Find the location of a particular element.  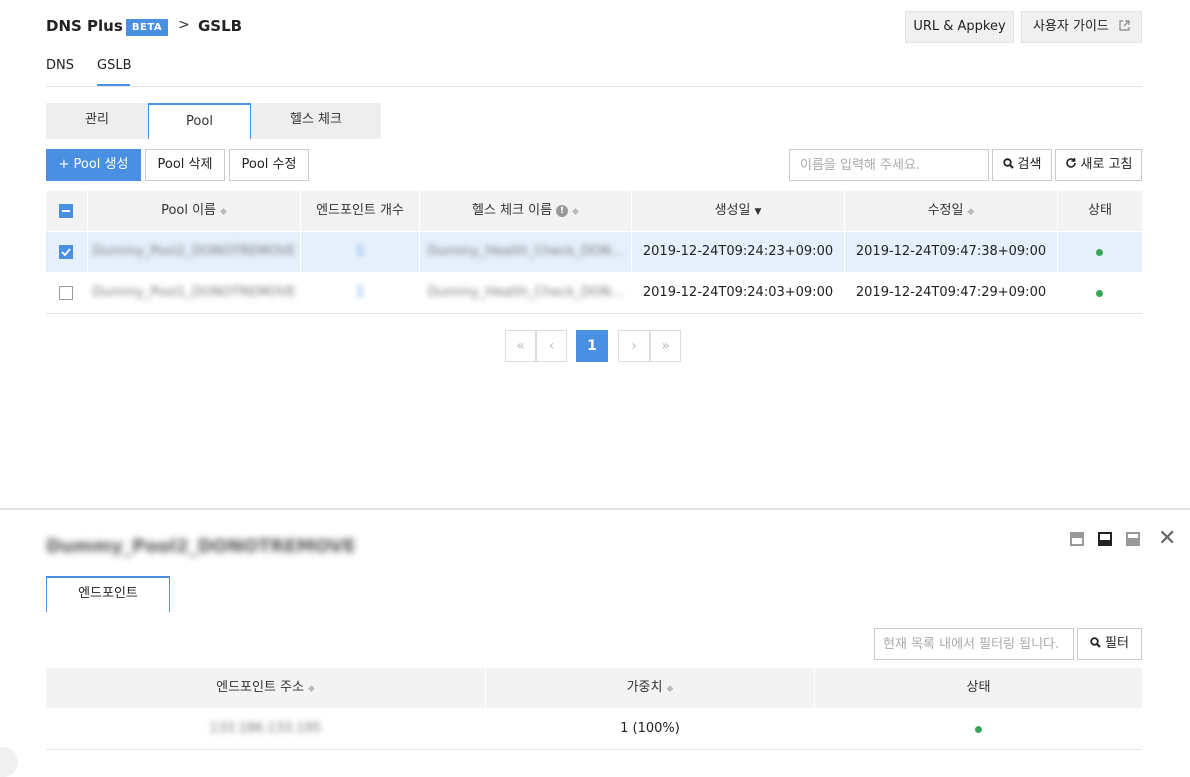

layout-half-icon is located at coordinates (1105, 539).